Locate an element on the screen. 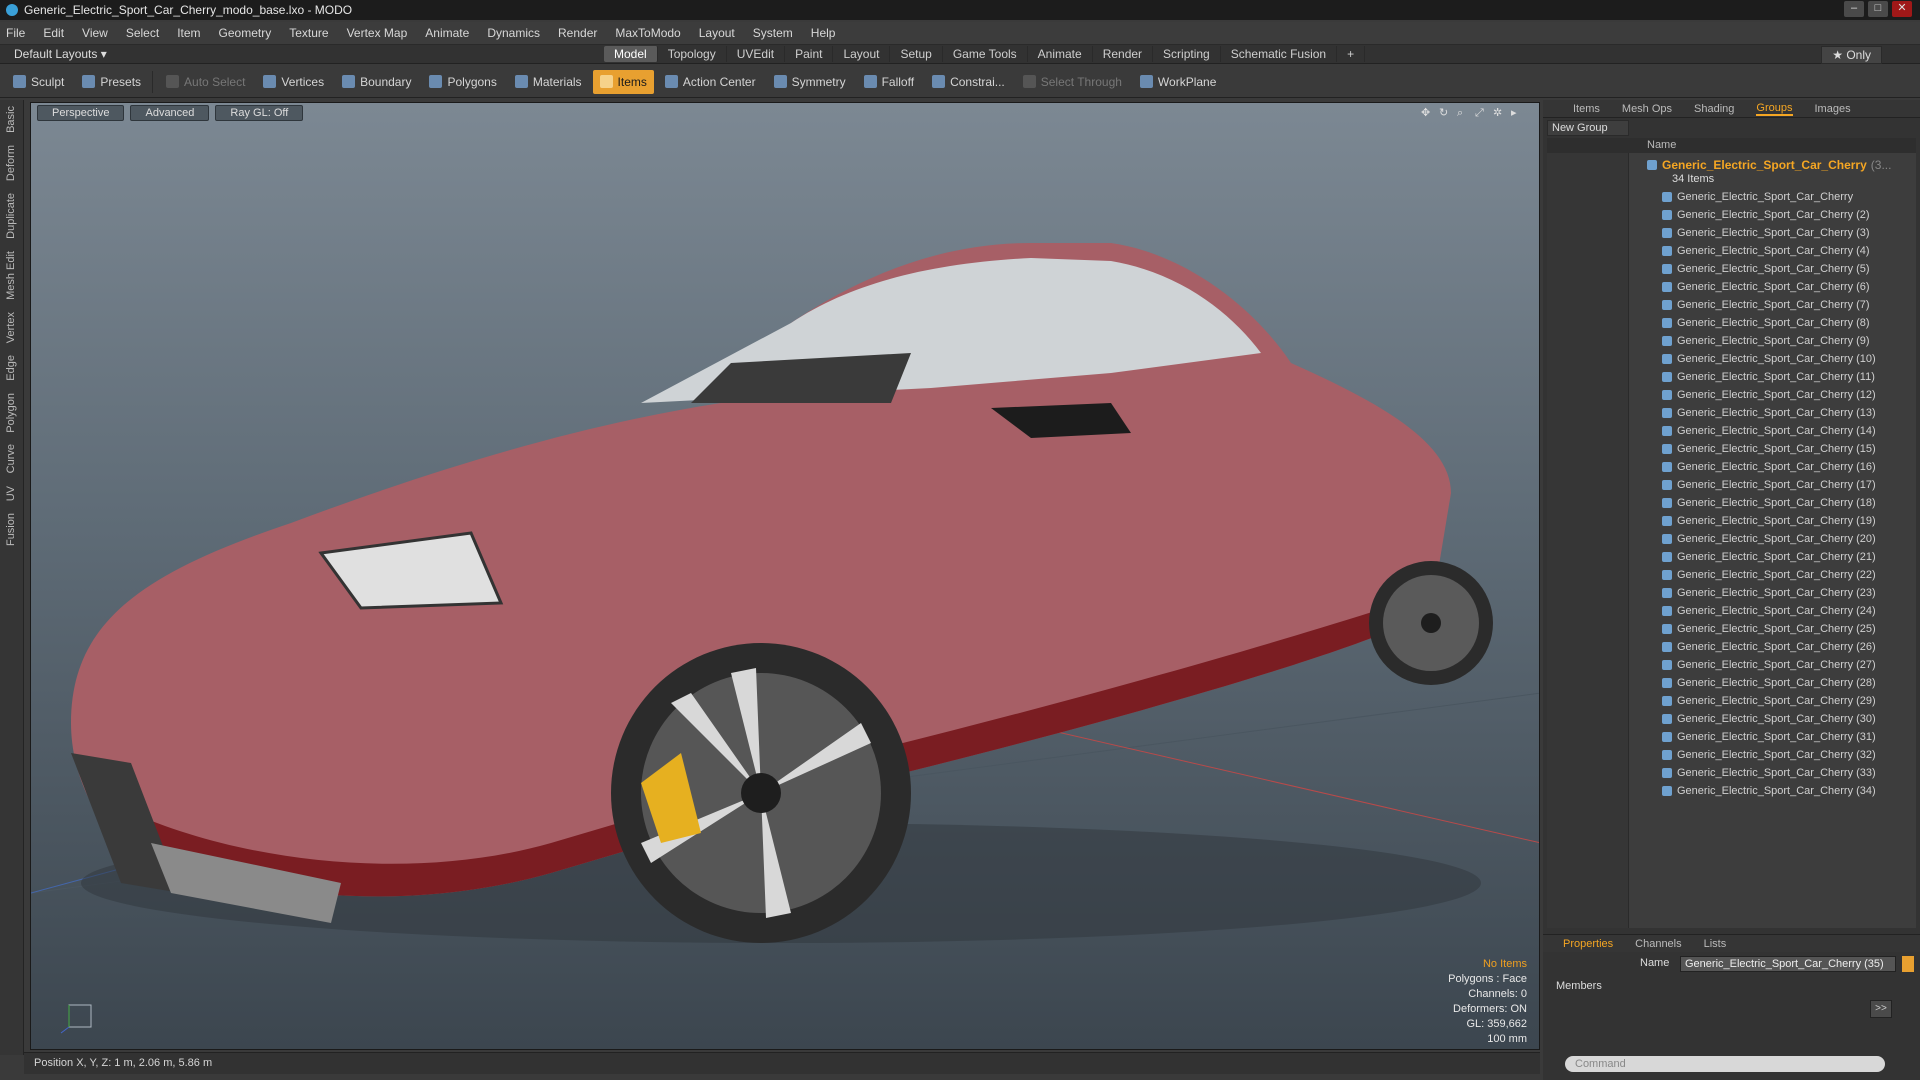 The image size is (1920, 1080). auto-select-button: Auto Select is located at coordinates (205, 82).